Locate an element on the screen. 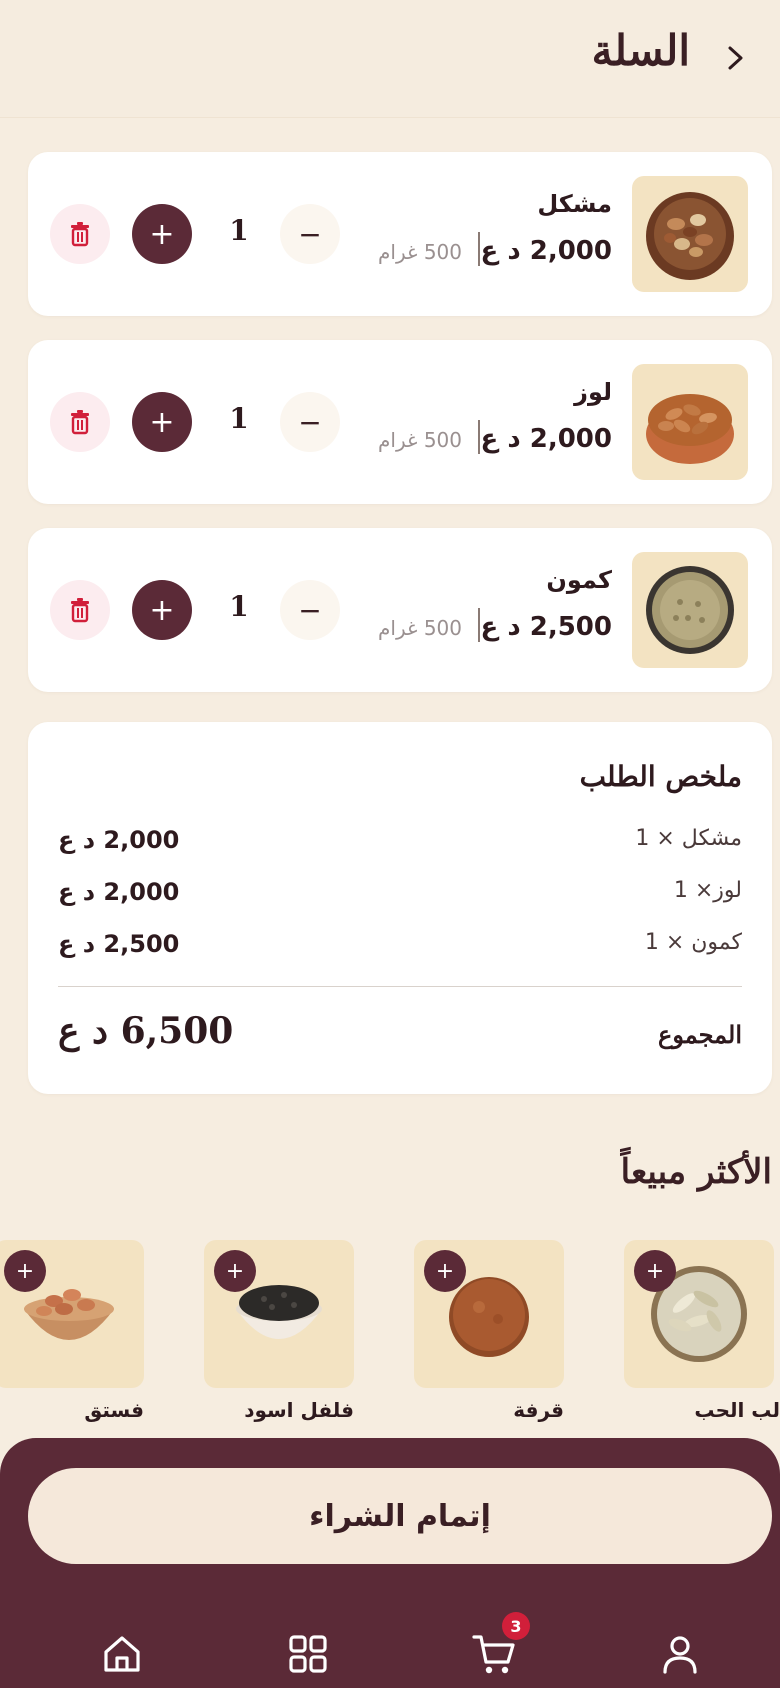  back-button is located at coordinates (736, 58).